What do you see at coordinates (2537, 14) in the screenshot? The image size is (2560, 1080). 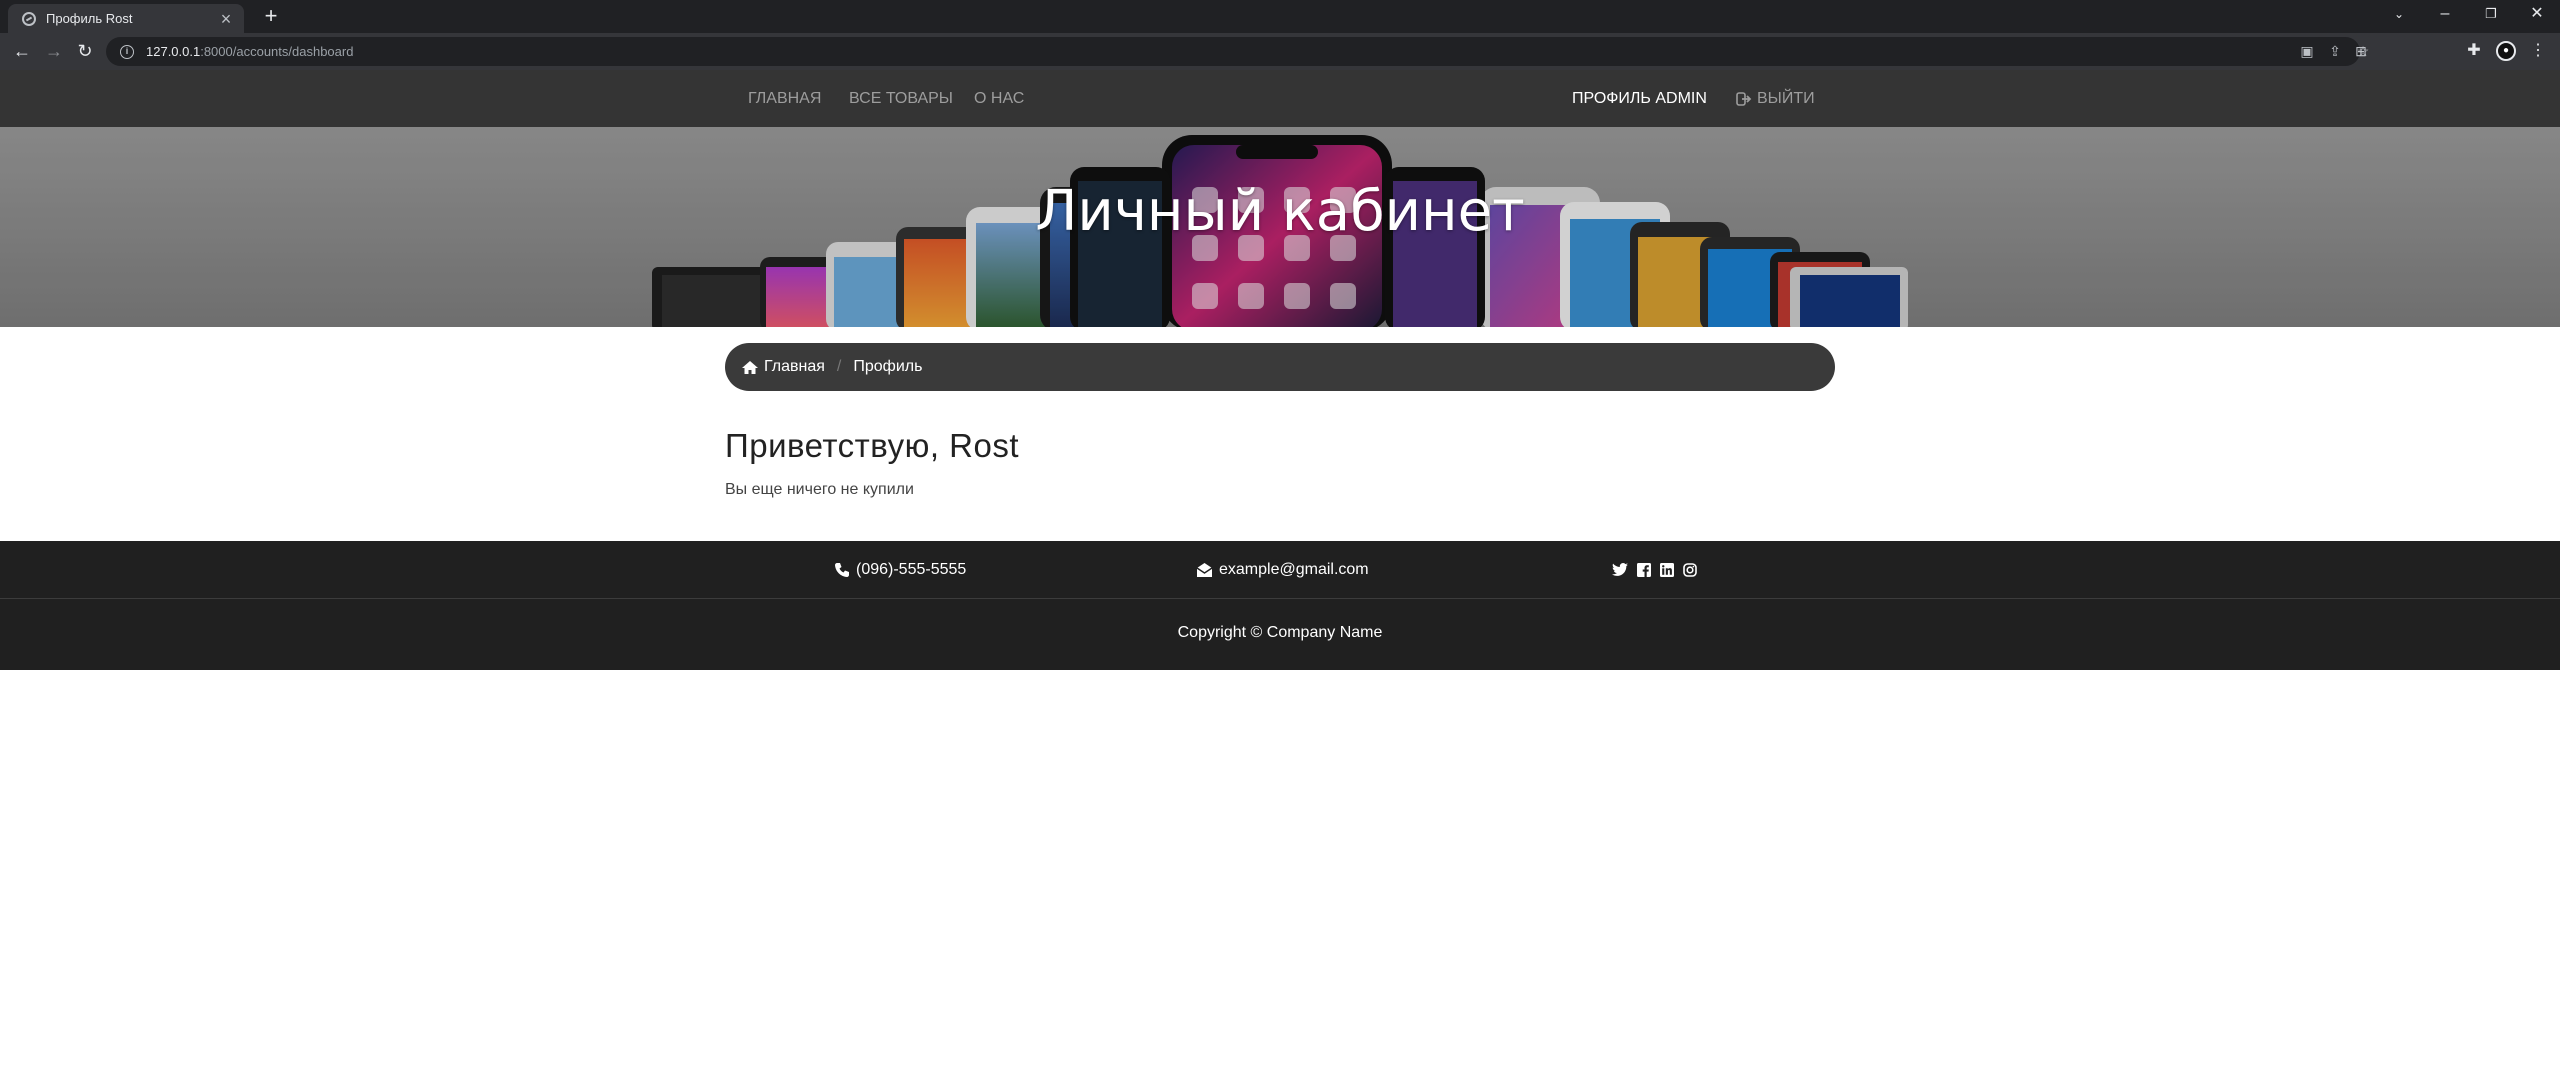 I see `close-window-icon: ✕` at bounding box center [2537, 14].